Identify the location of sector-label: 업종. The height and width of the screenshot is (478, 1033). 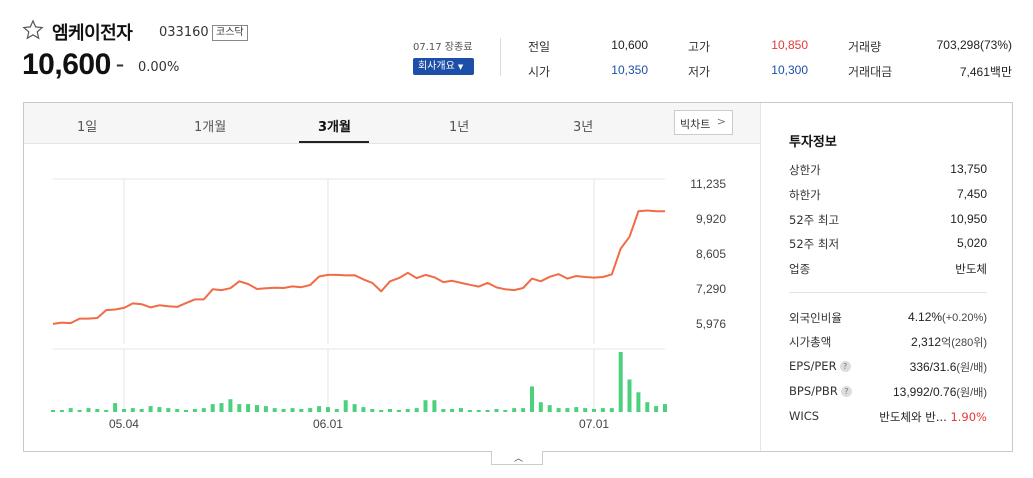
(800, 269).